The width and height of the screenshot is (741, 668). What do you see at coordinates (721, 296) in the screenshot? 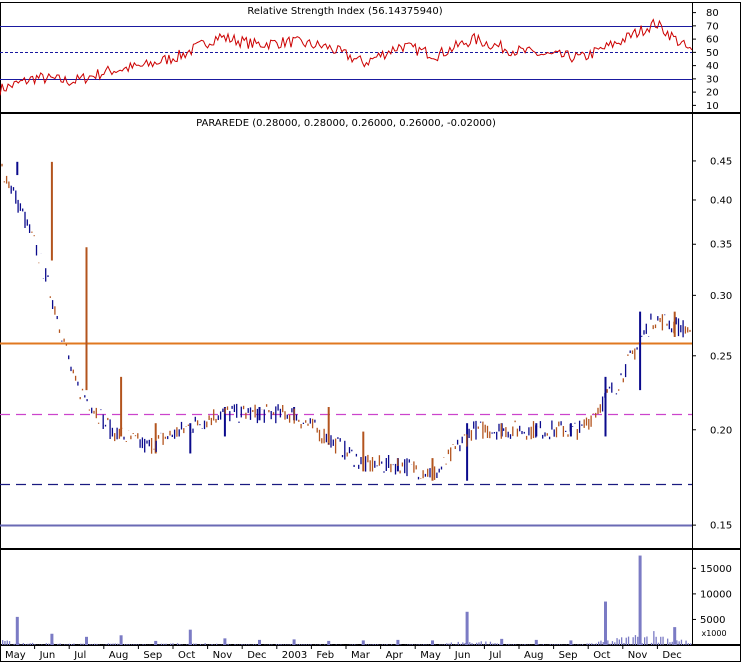
I see `price-tick-label: 0.30` at bounding box center [721, 296].